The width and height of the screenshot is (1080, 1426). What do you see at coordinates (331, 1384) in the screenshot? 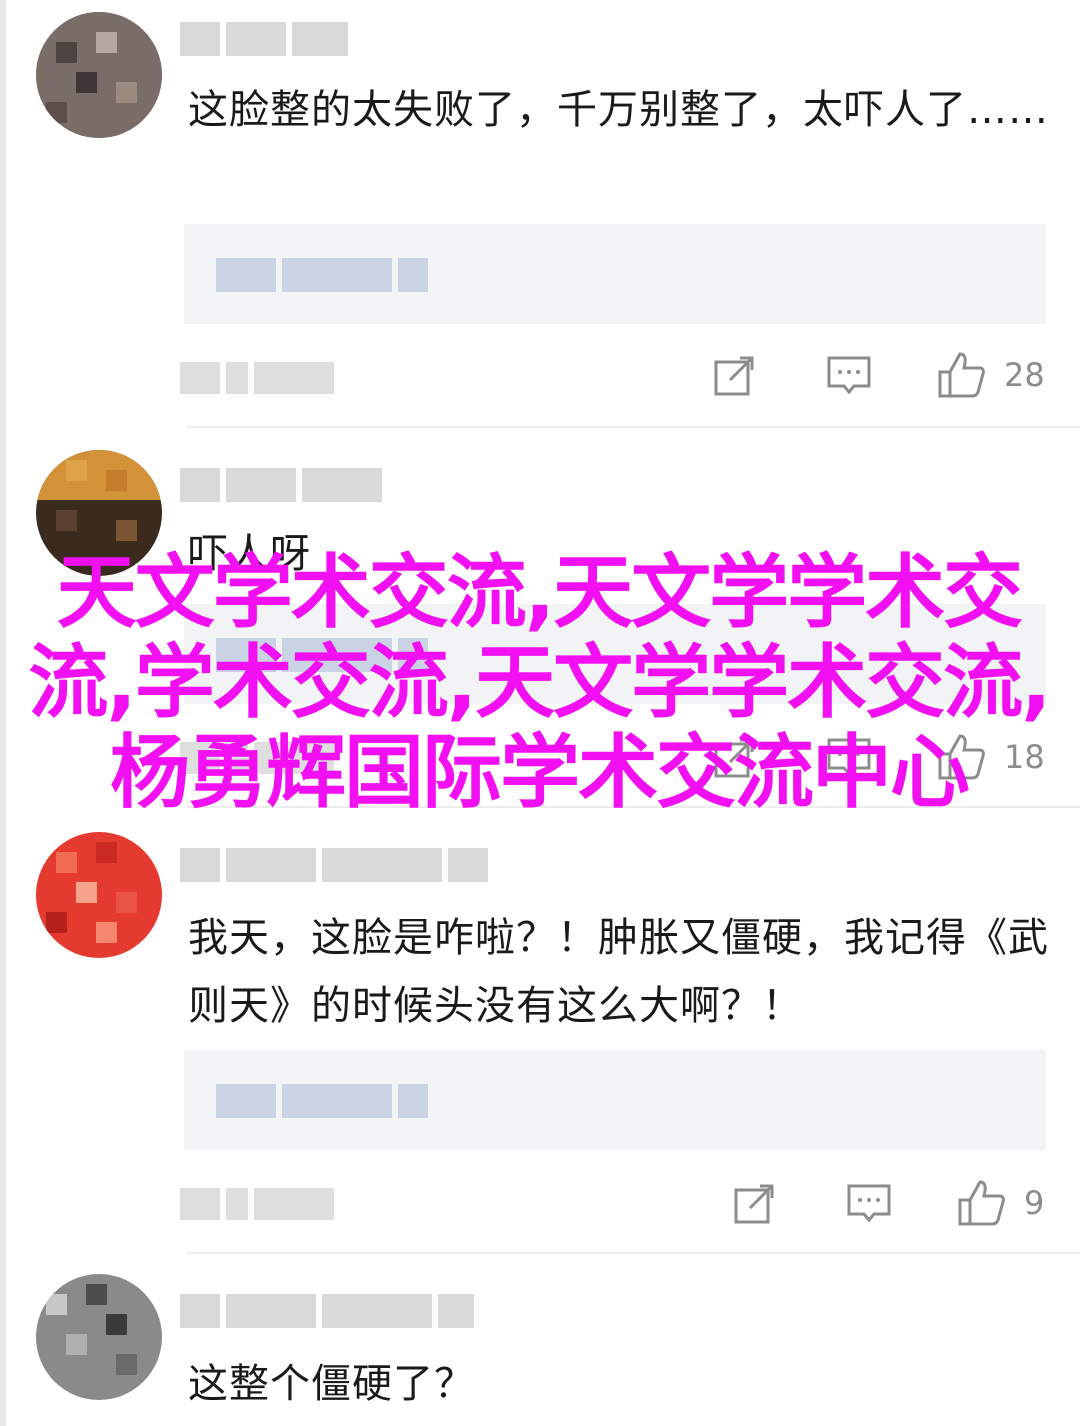
I see `comment-text: 这整个僵硬了？` at bounding box center [331, 1384].